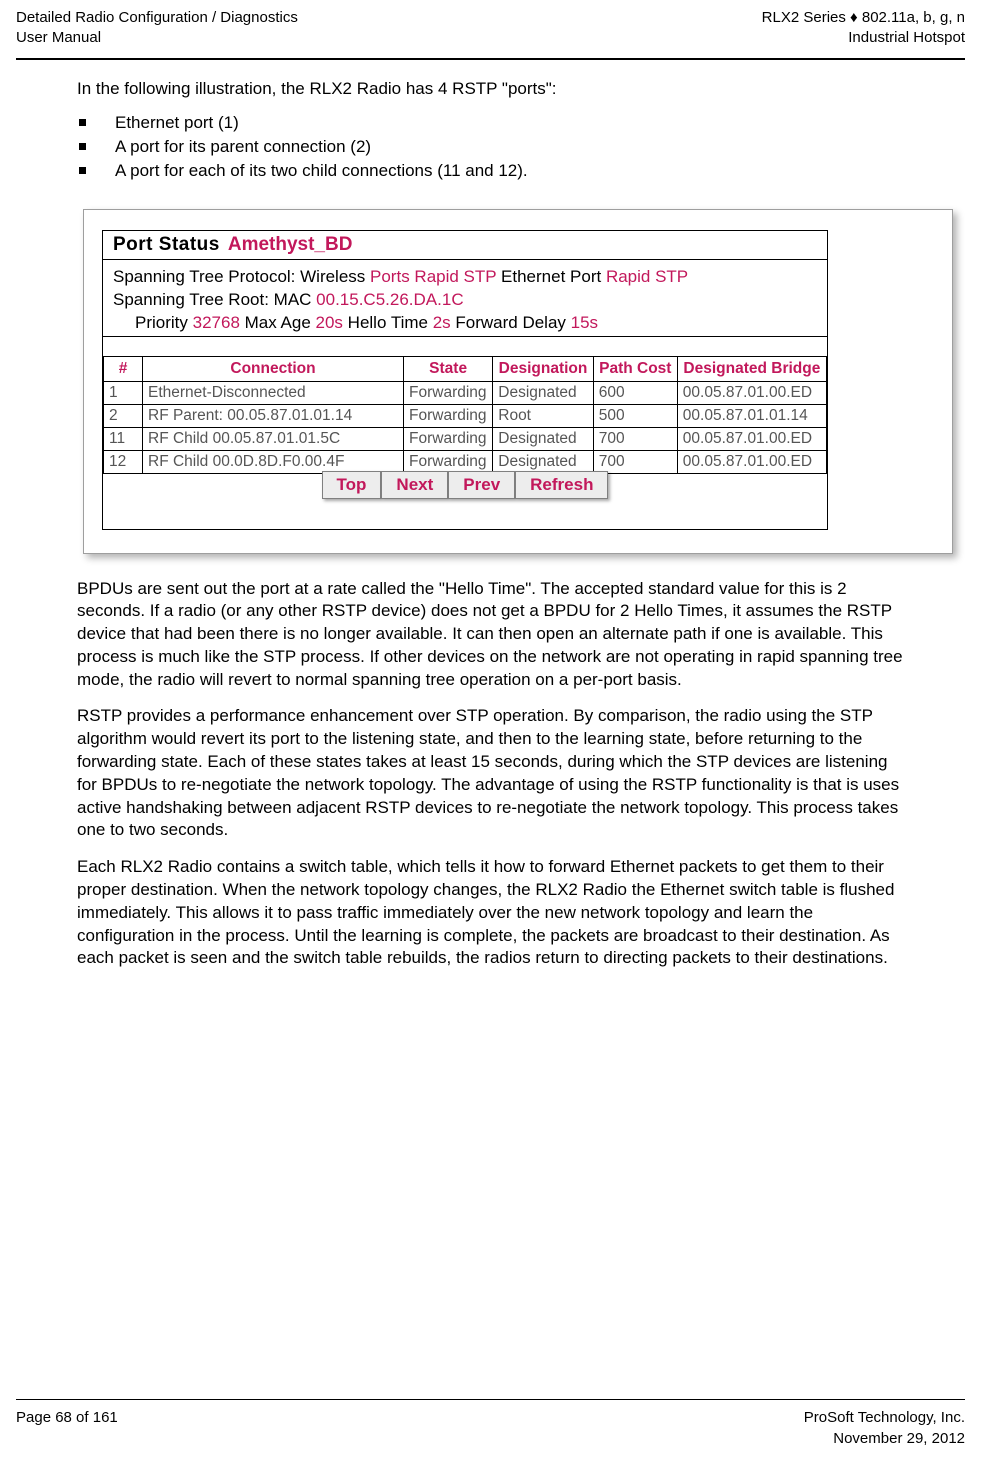 This screenshot has height=1467, width=981. I want to click on footer-divider, so click(490, 1399).